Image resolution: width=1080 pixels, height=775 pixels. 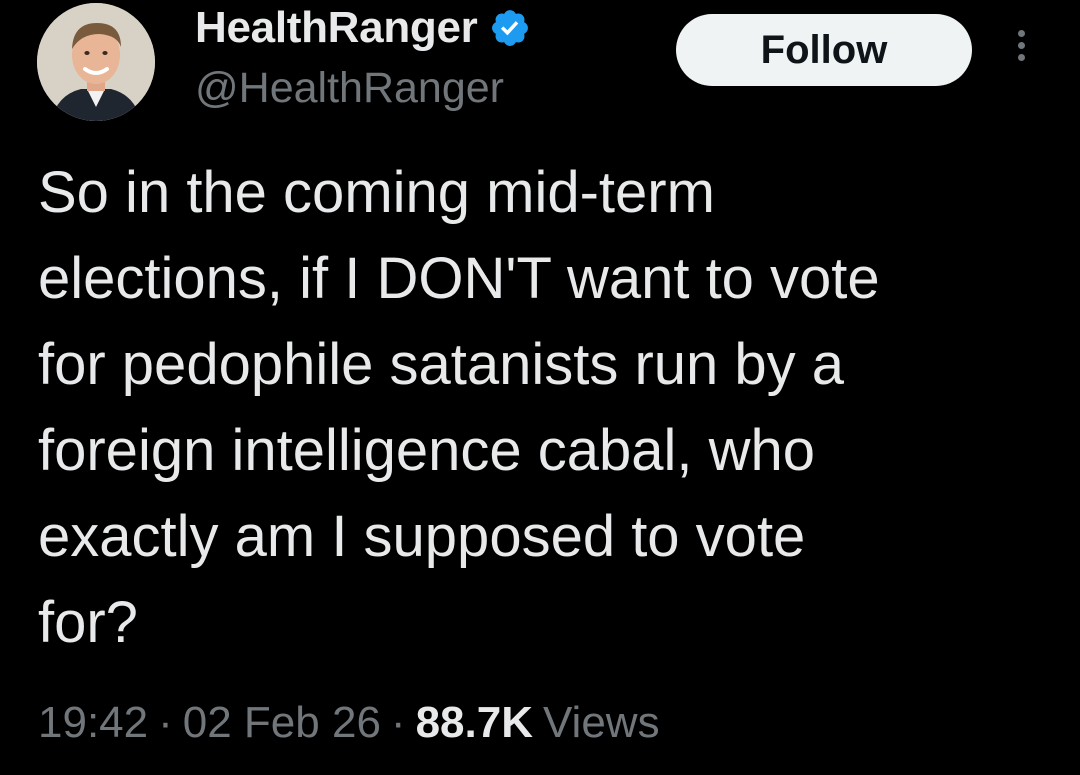 I want to click on tweet-time: 19:42, so click(x=93, y=723).